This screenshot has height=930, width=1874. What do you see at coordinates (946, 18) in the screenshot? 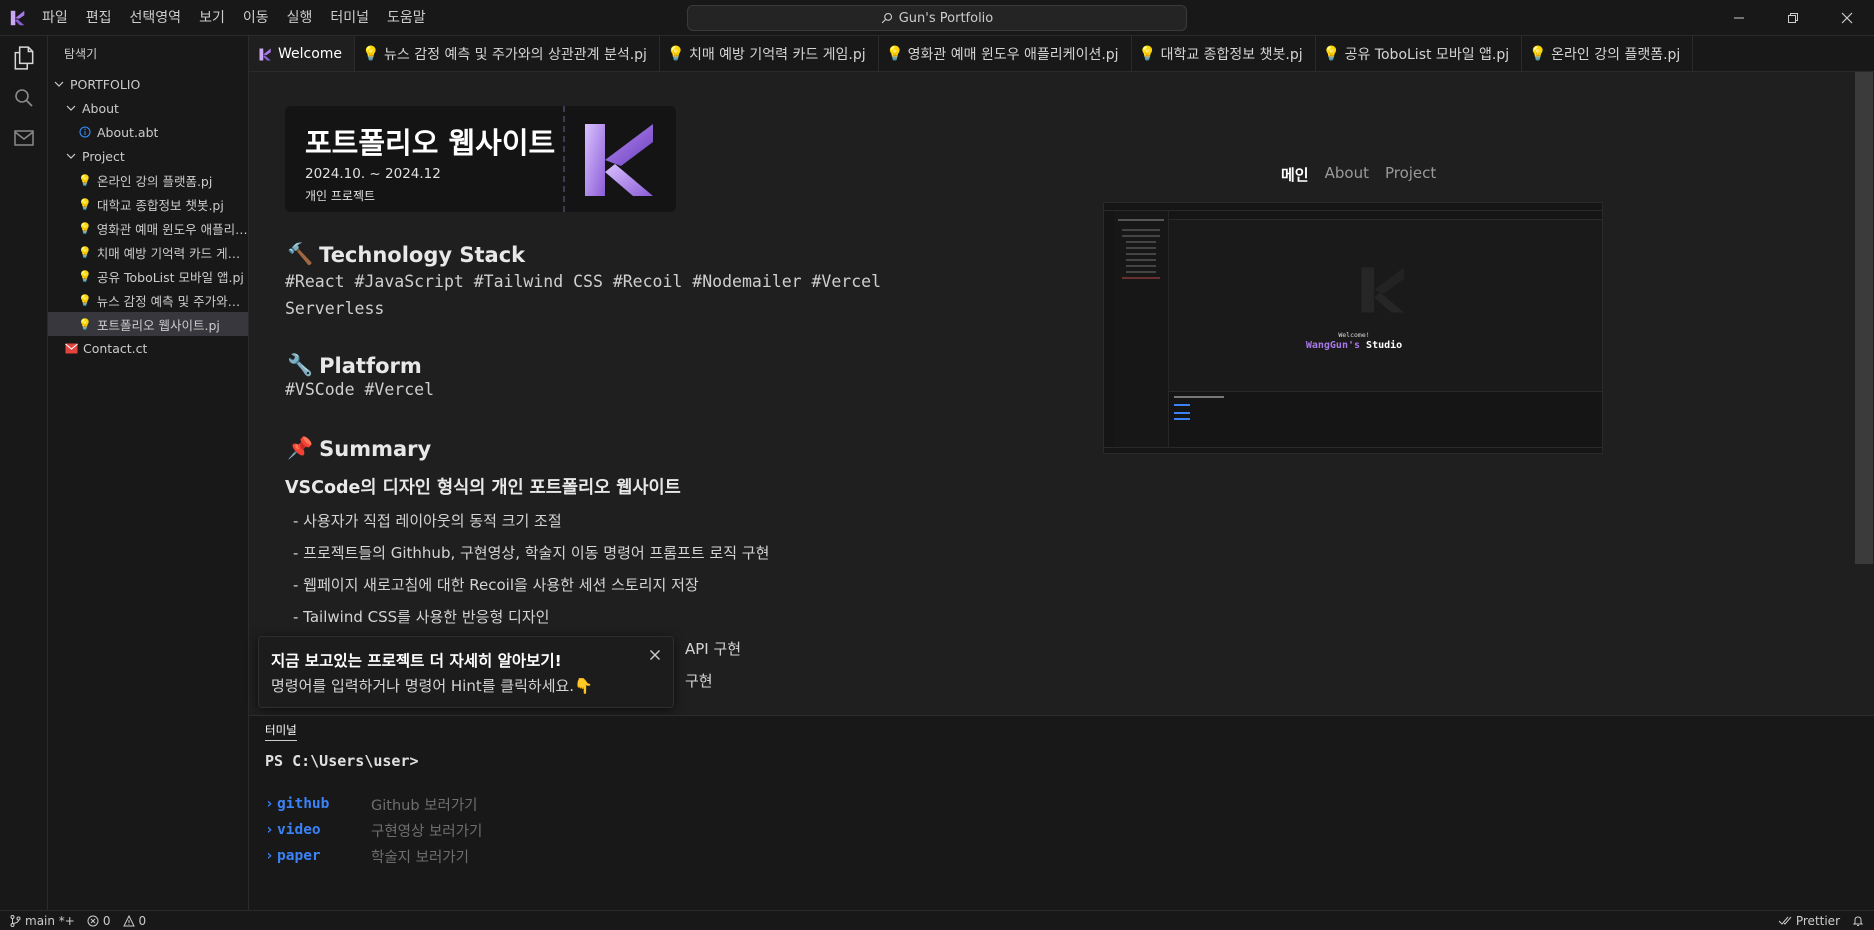
I see `command-center-label: Gun's Portfolio` at bounding box center [946, 18].